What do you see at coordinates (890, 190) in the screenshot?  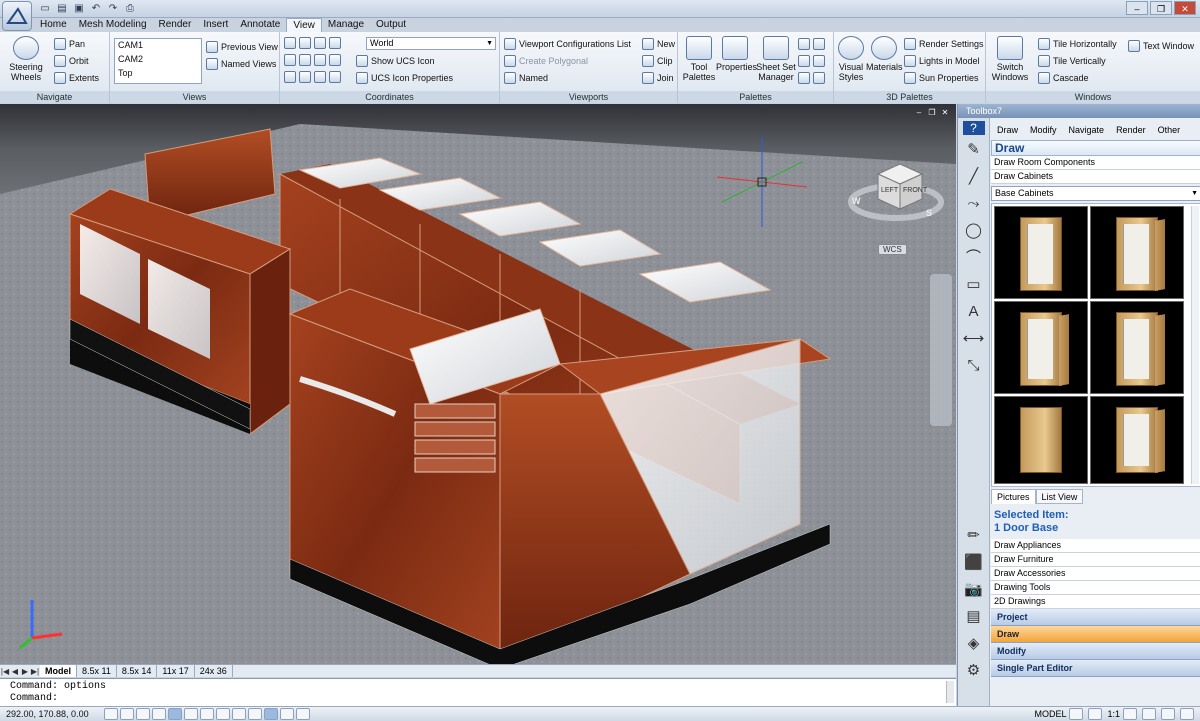 I see `viewcube-left-face: LEFT` at bounding box center [890, 190].